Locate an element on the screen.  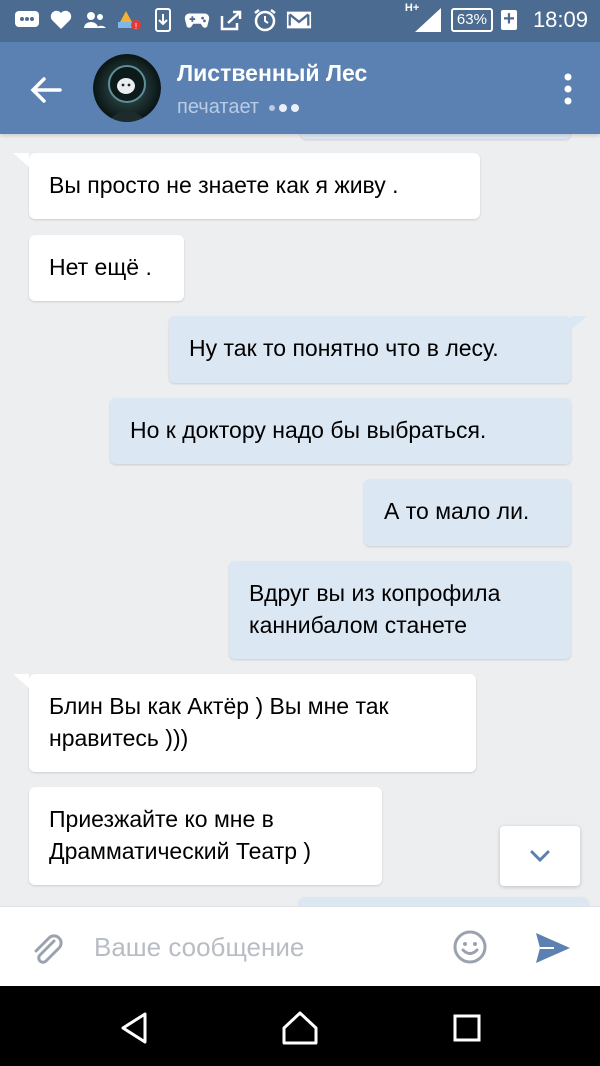
message-text: Нет ещё . is located at coordinates (100, 267).